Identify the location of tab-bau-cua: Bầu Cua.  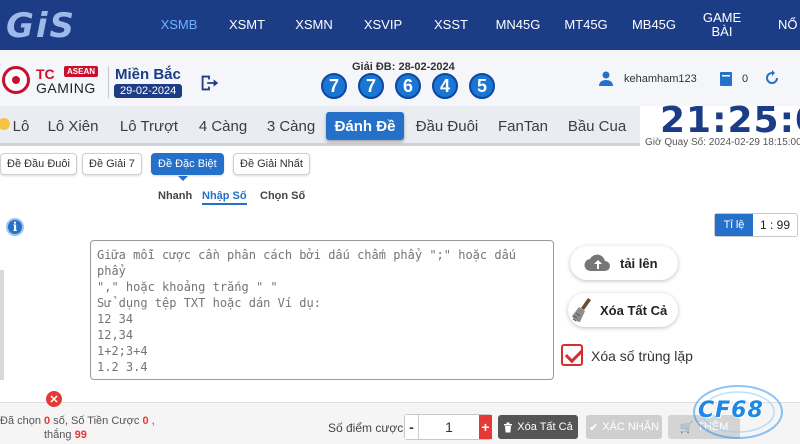
(597, 126).